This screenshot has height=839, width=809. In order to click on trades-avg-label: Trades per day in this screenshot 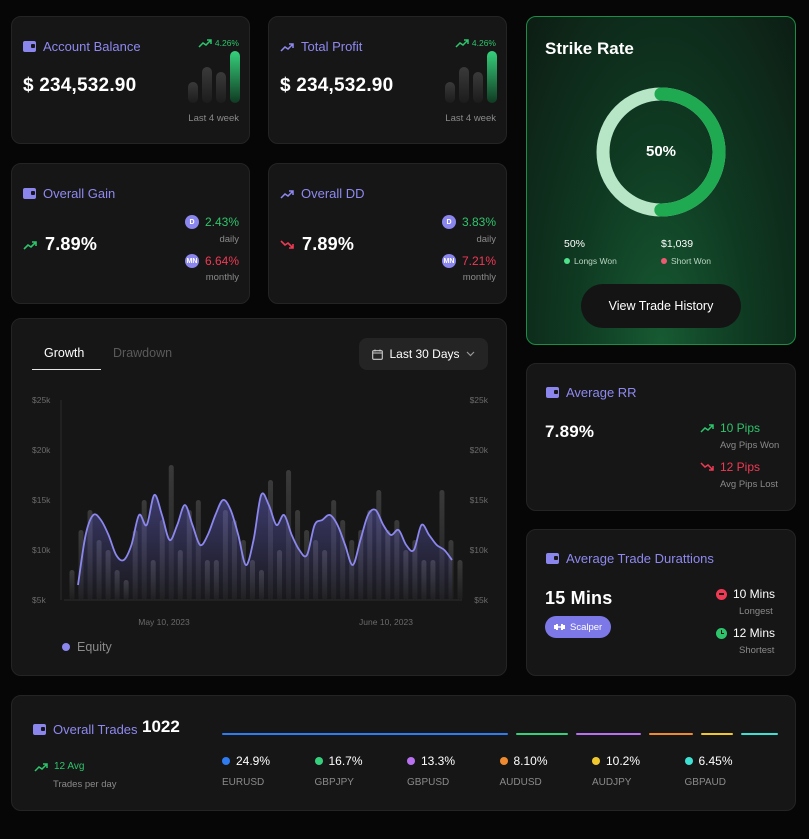, I will do `click(85, 784)`.